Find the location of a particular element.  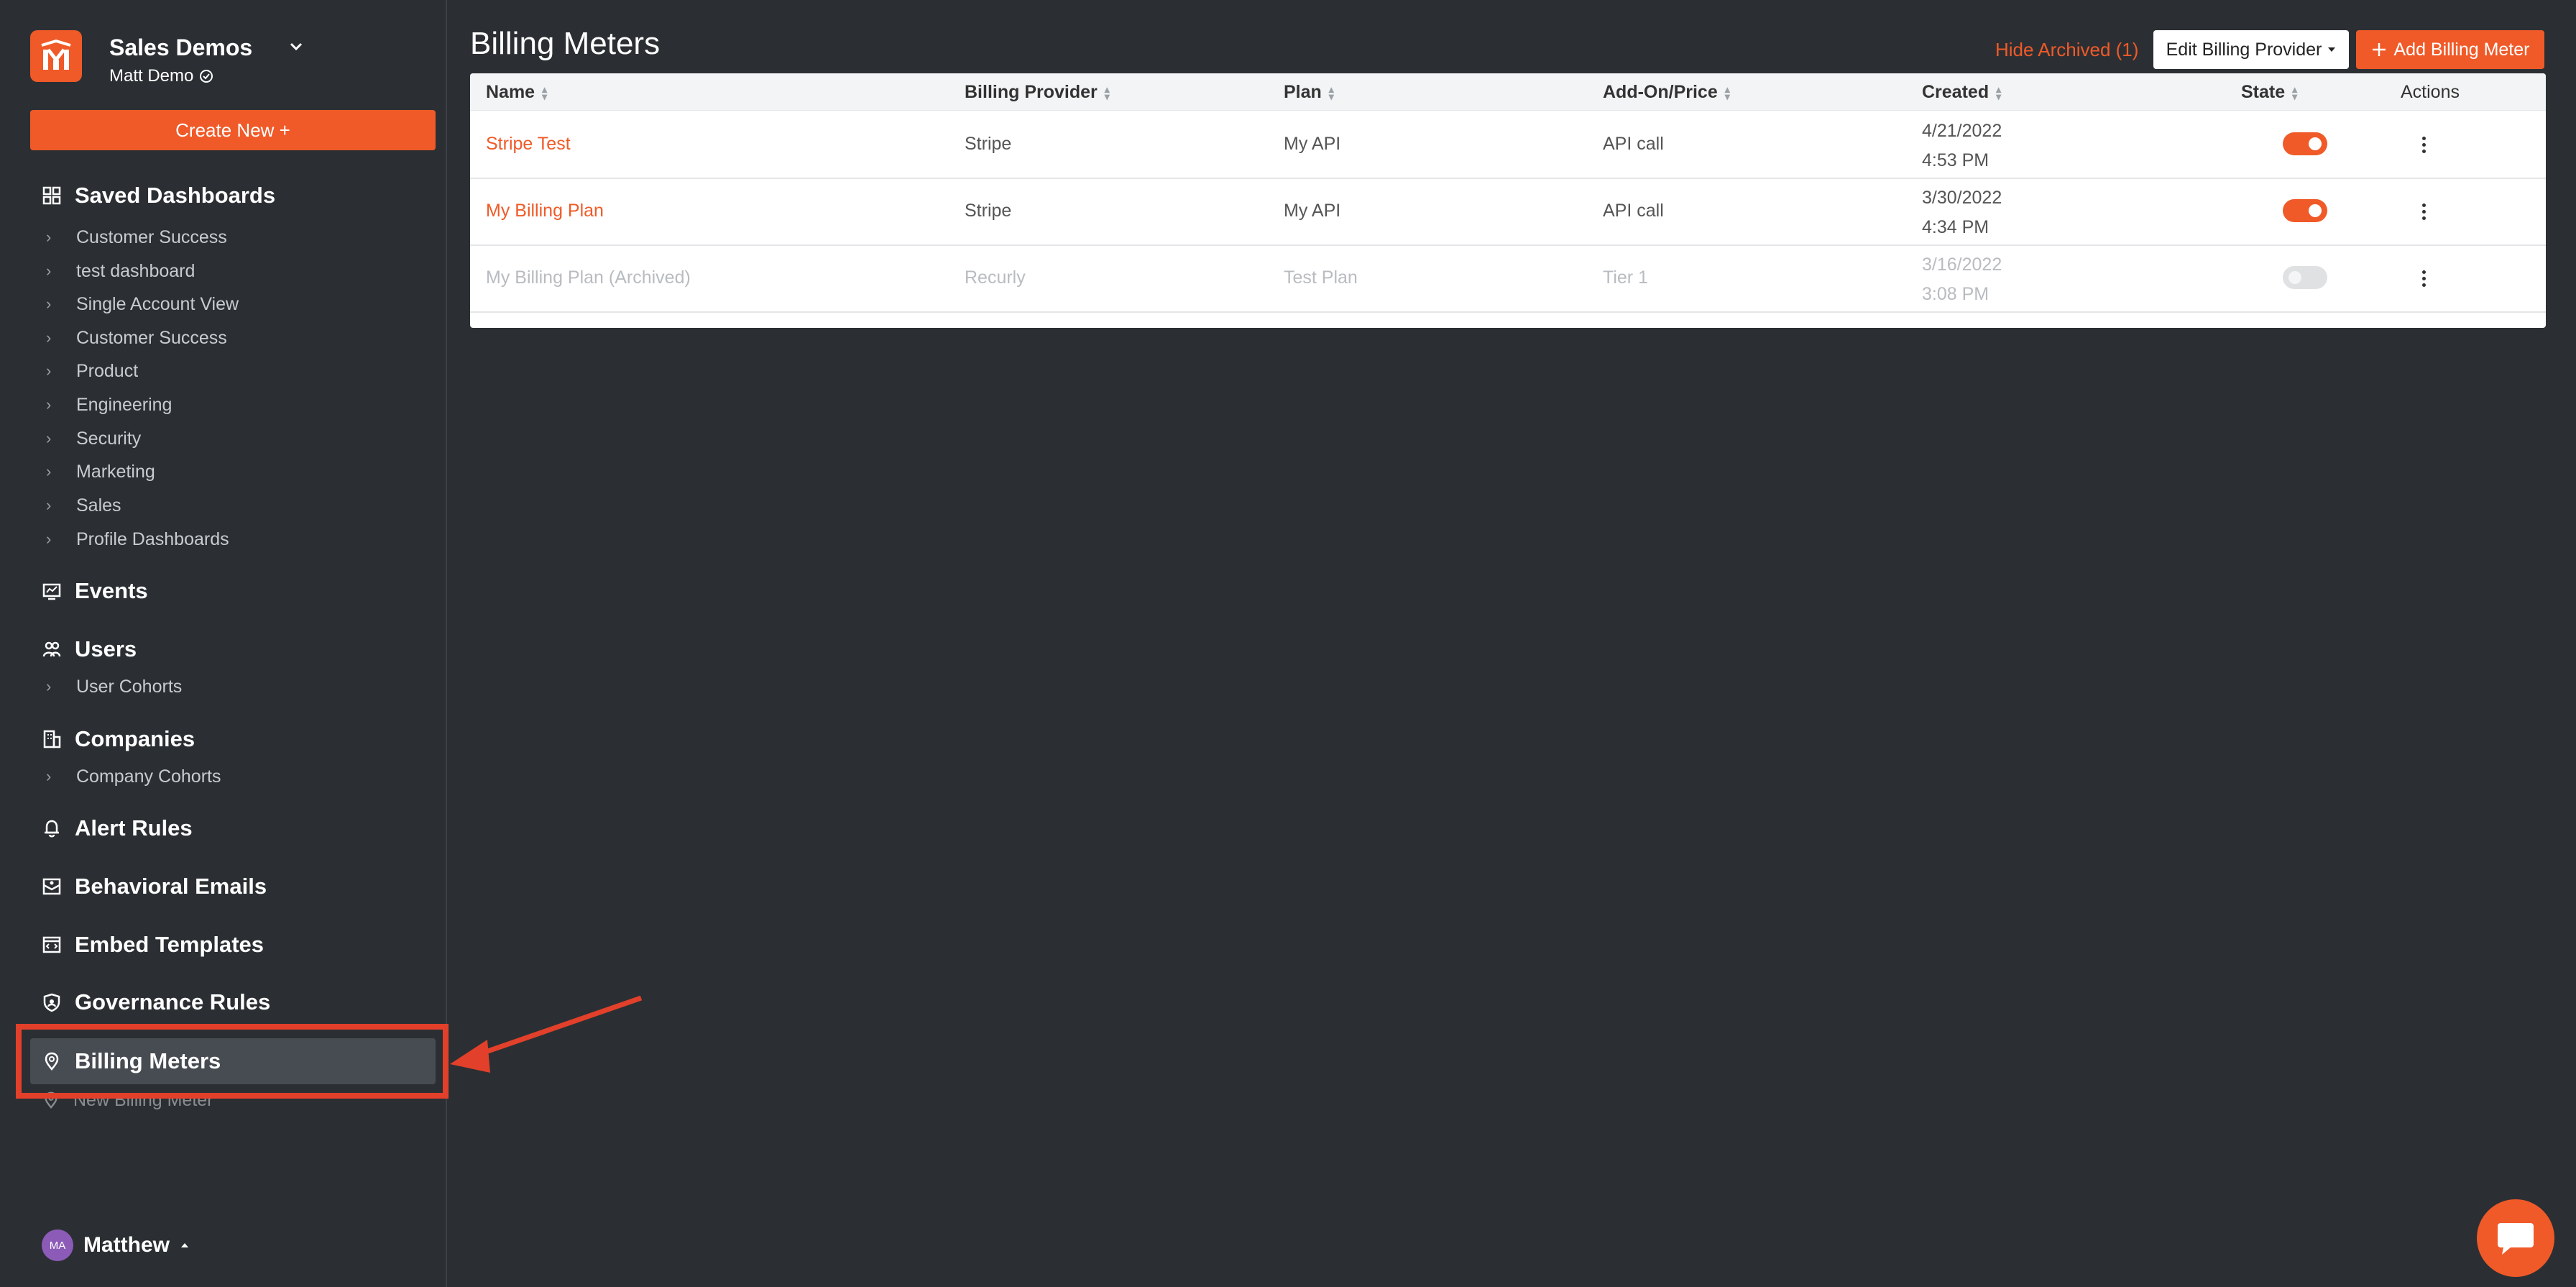

chat-icon is located at coordinates (2516, 1239).